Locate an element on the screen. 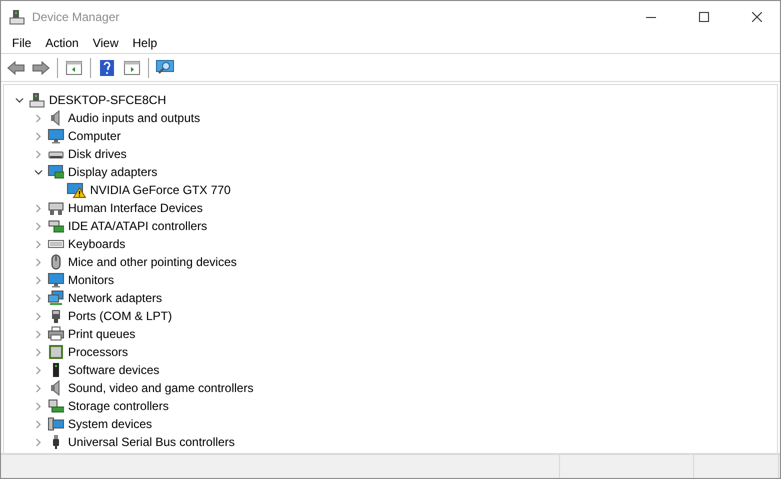 The height and width of the screenshot is (479, 781). controller-card-icon is located at coordinates (56, 226).